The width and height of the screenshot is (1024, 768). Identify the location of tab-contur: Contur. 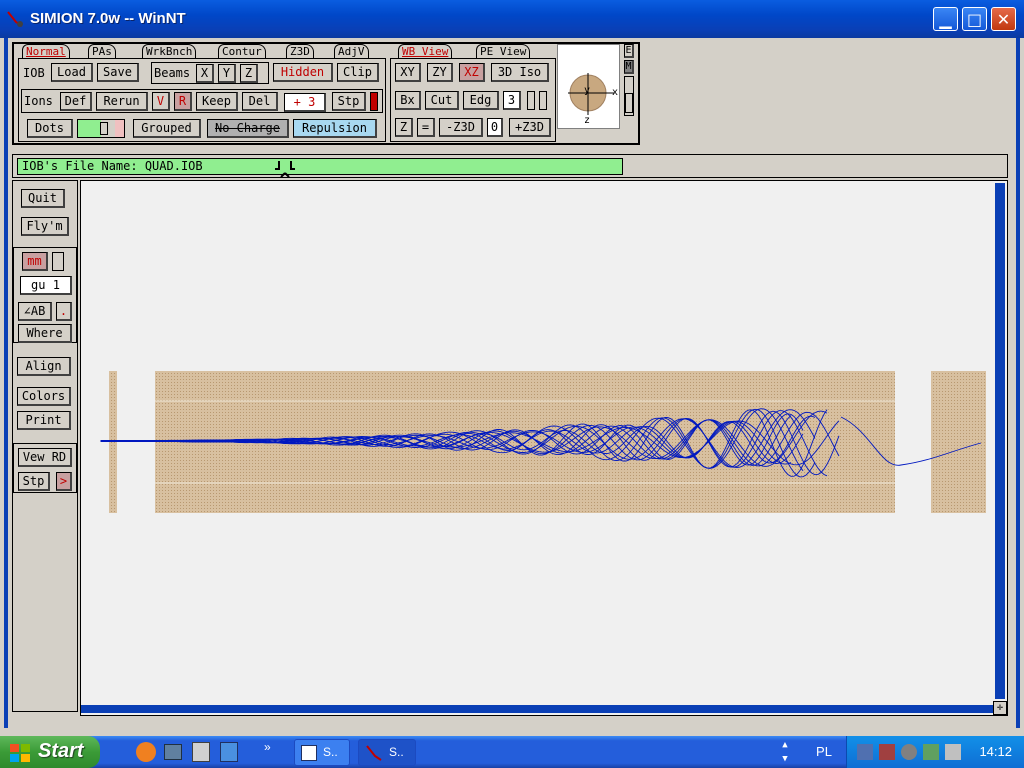
(242, 51).